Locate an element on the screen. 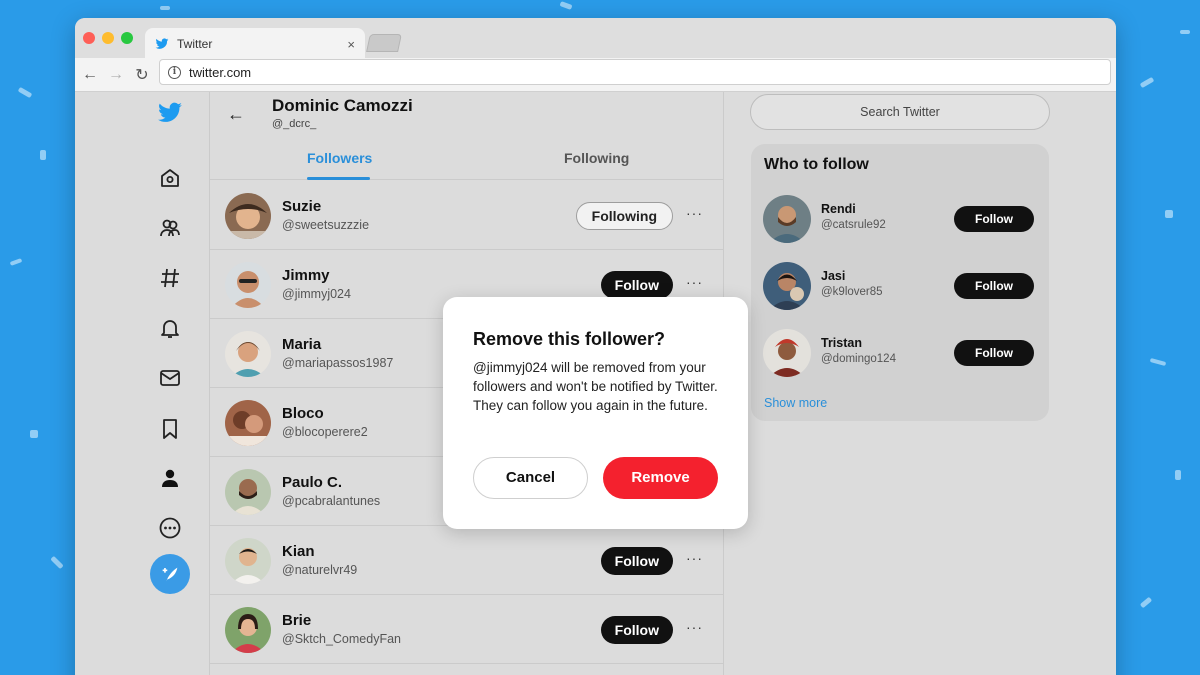 Image resolution: width=1200 pixels, height=675 pixels. search-input: Search Twitter is located at coordinates (900, 112).